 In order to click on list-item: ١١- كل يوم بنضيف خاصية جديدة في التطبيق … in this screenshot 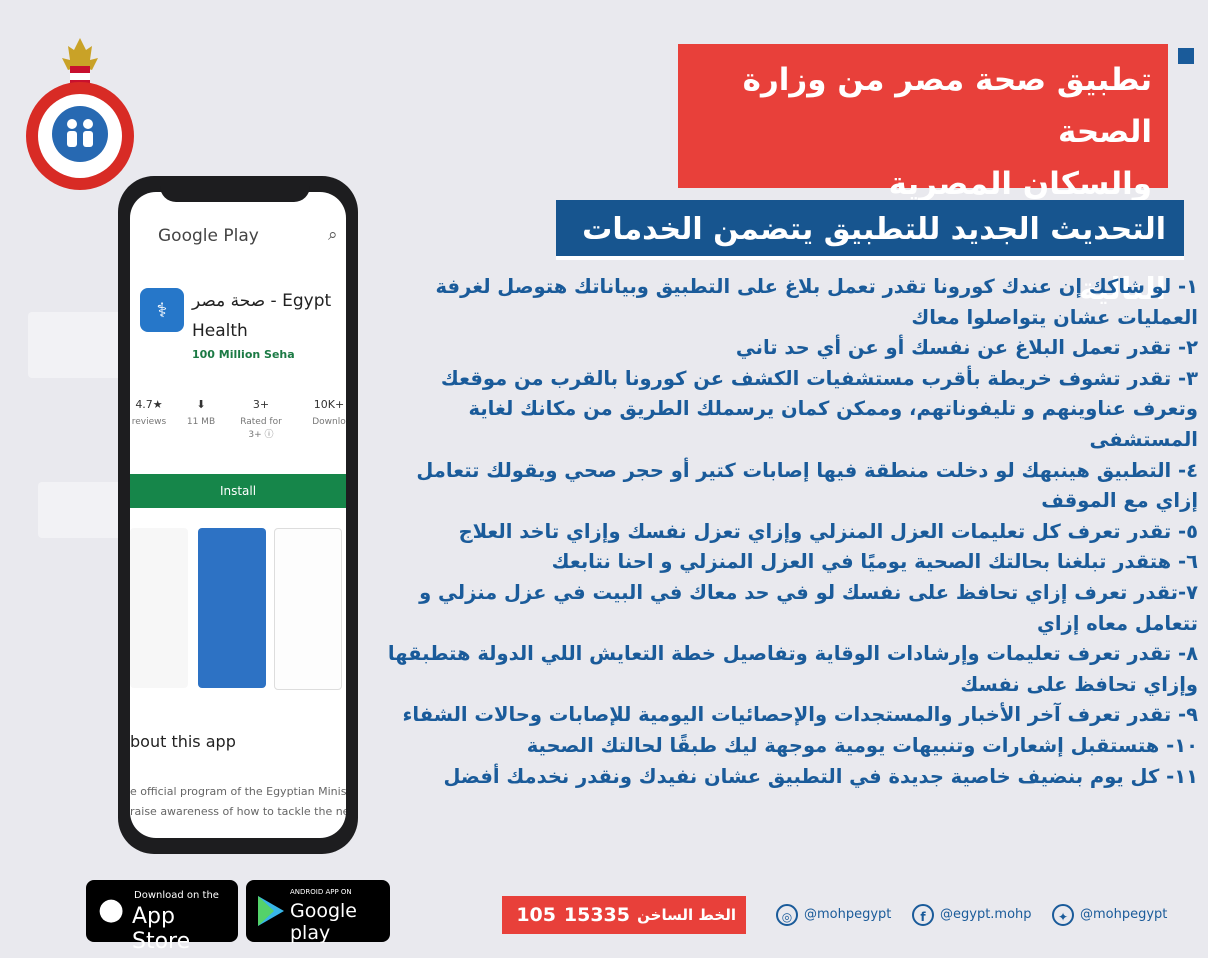, I will do `click(820, 776)`.